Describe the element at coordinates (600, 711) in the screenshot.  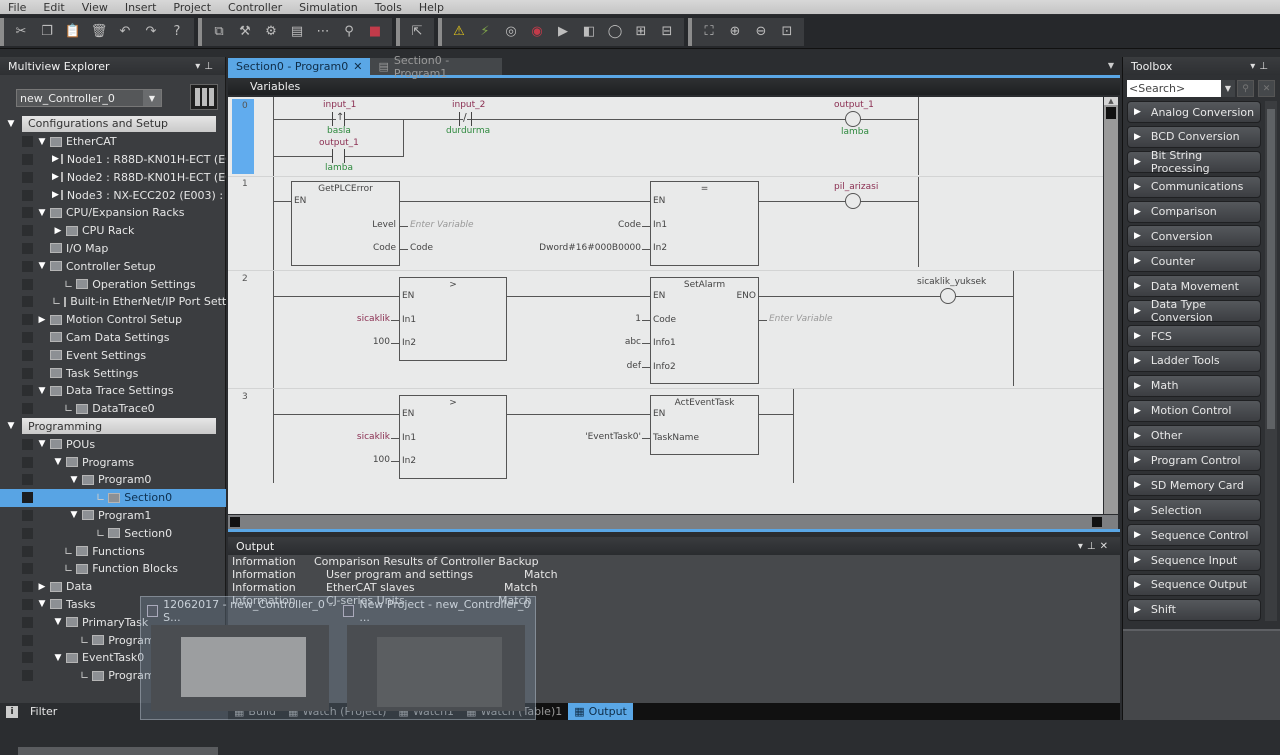
I see `bottom-tab-output: ▦ Output` at that location.